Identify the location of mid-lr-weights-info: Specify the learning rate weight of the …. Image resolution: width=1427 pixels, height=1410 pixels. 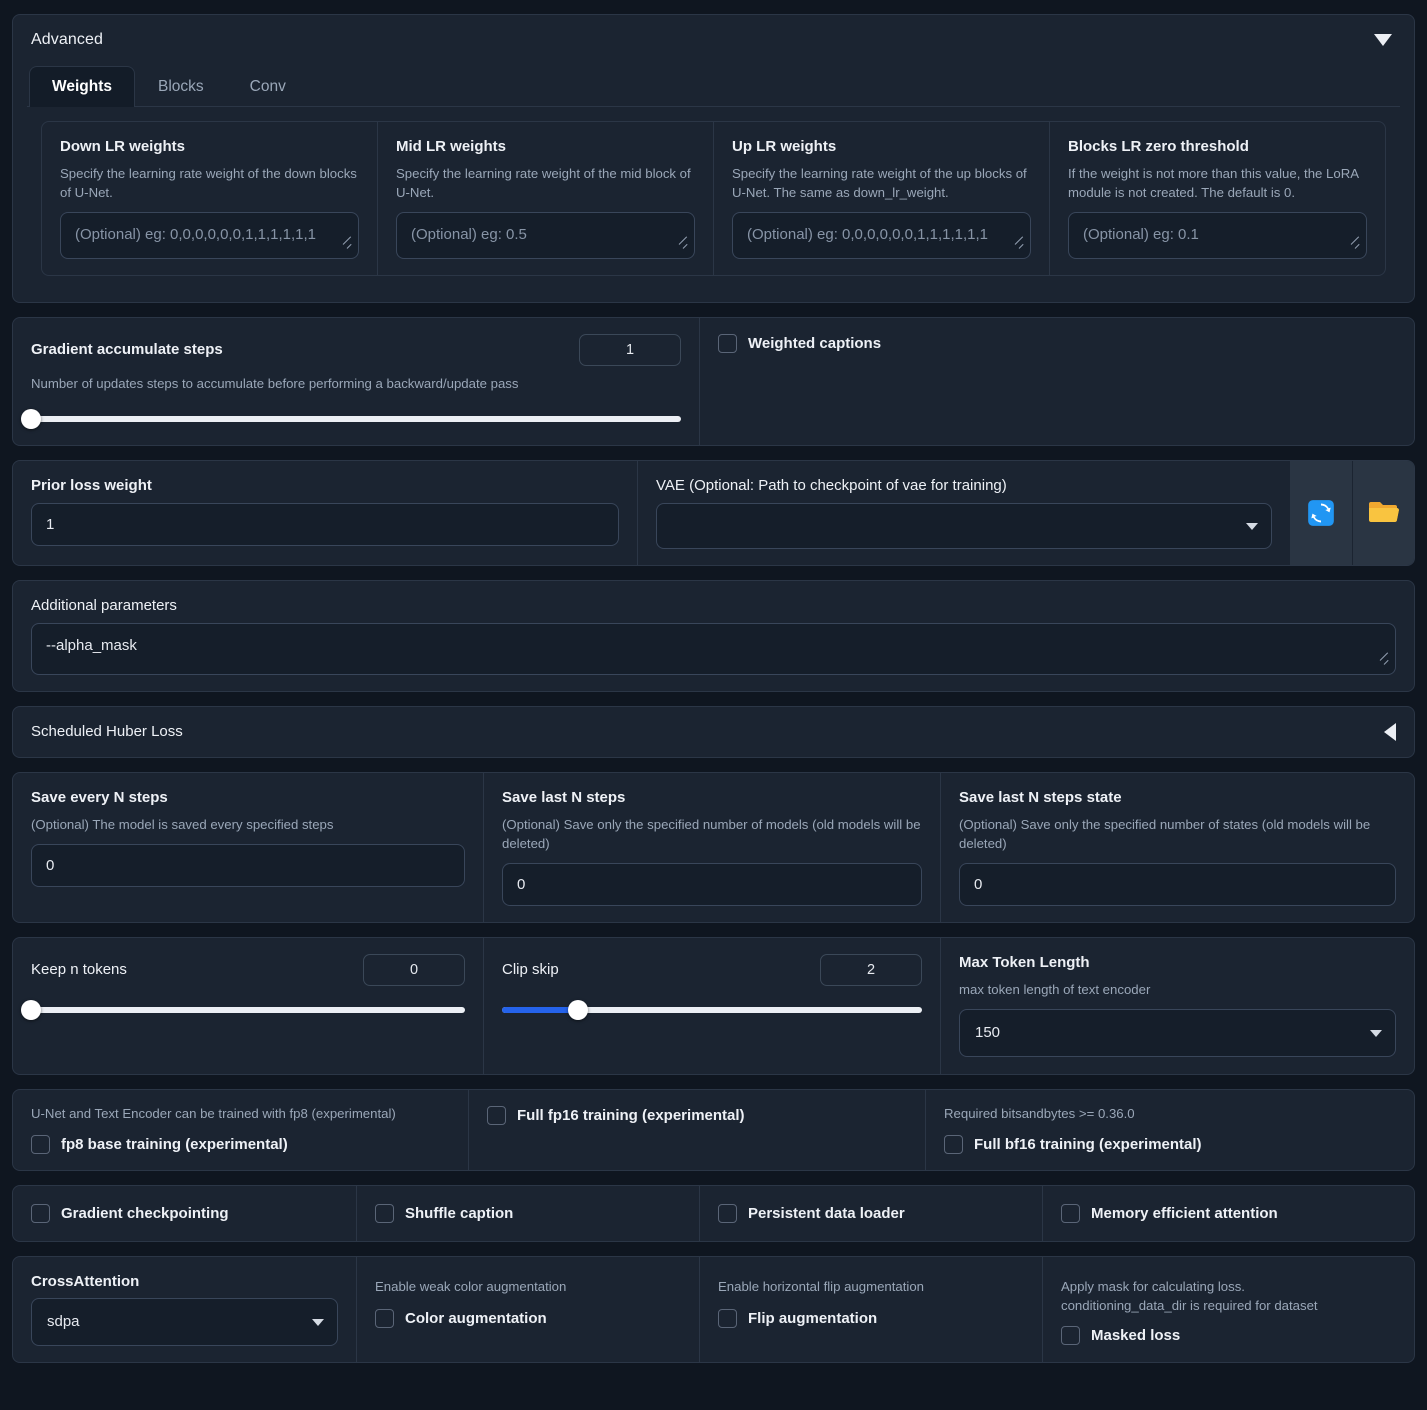
(543, 182).